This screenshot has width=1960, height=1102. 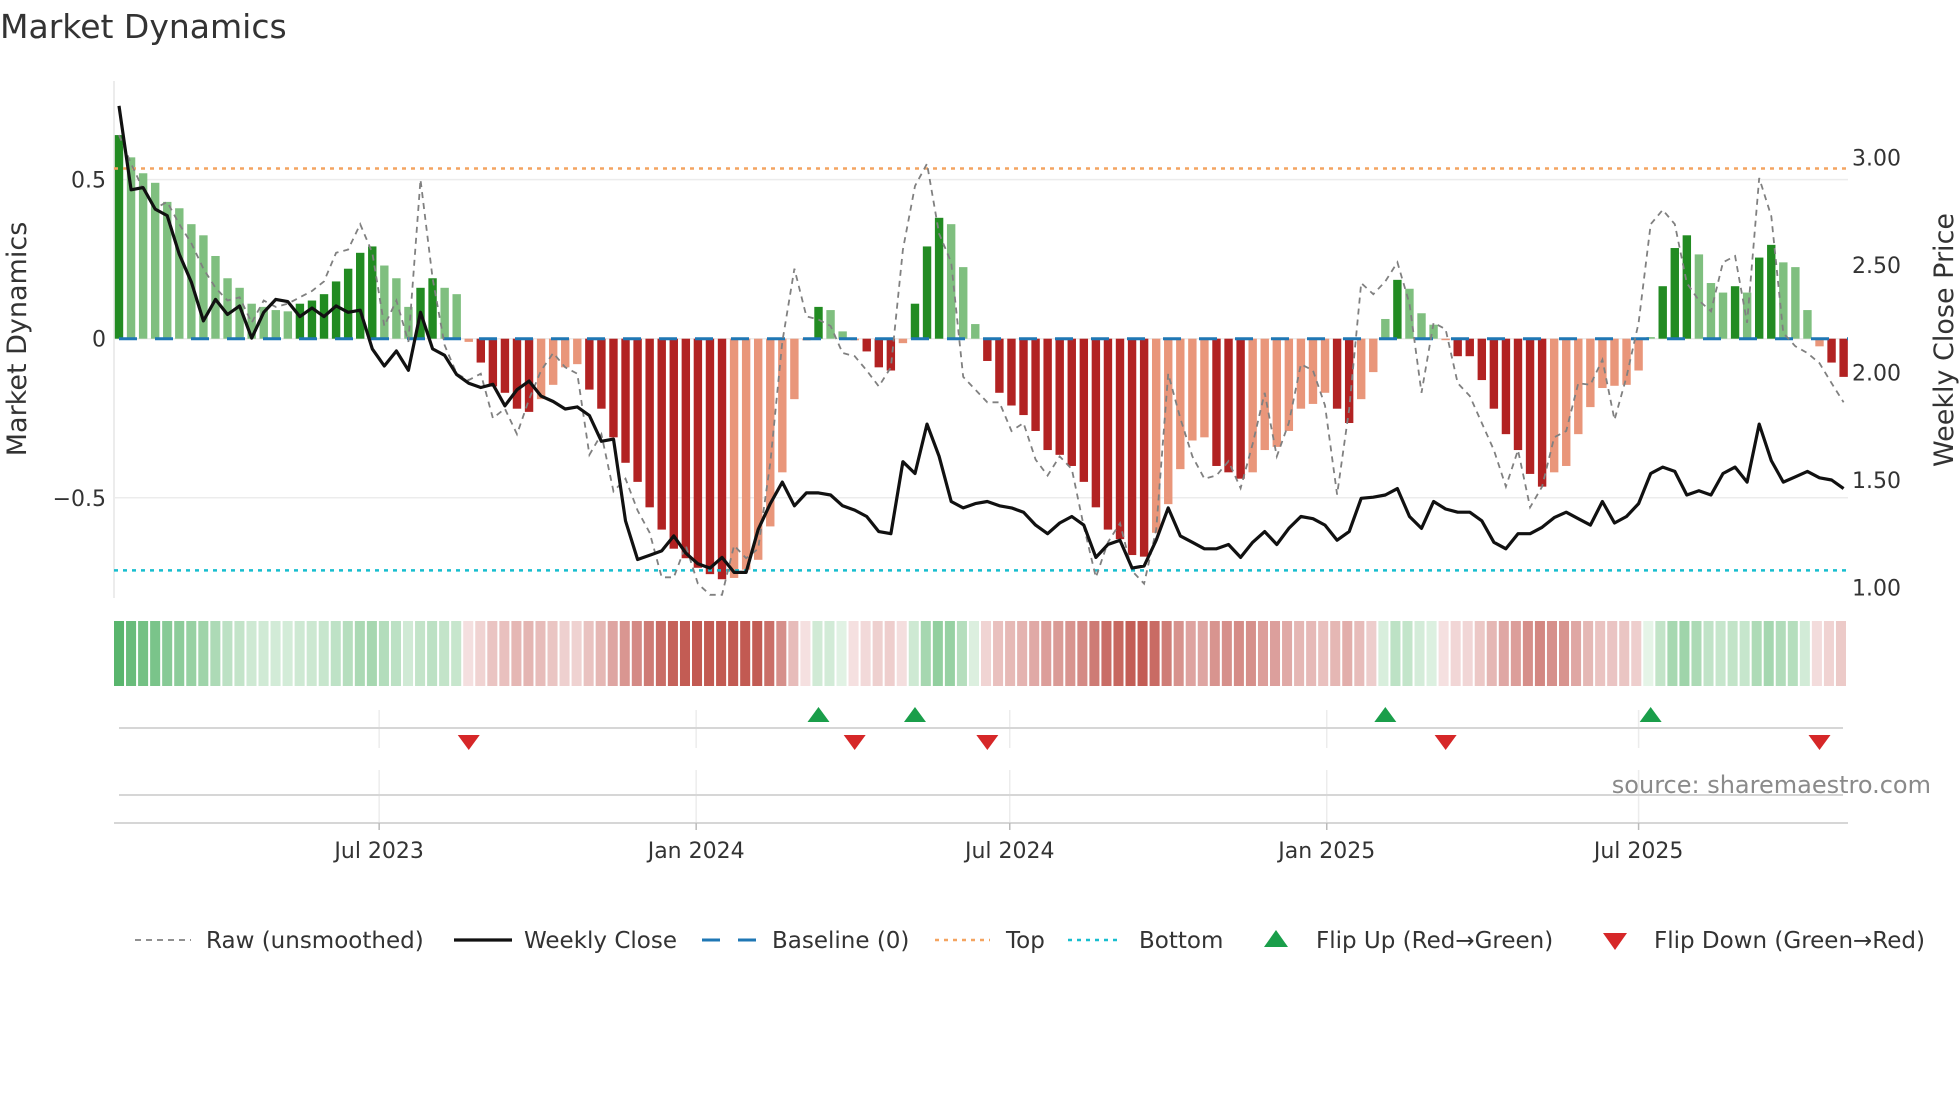 What do you see at coordinates (1638, 851) in the screenshot?
I see `x-tick-label: Jul 2025` at bounding box center [1638, 851].